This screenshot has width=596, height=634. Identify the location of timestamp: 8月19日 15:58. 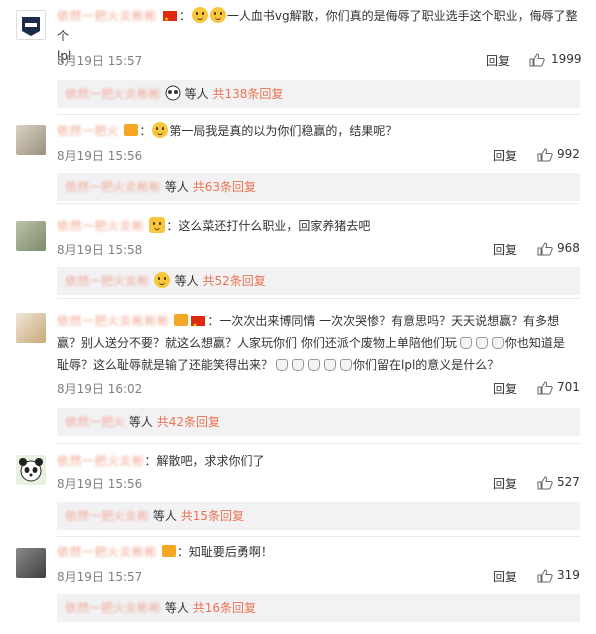
(100, 250).